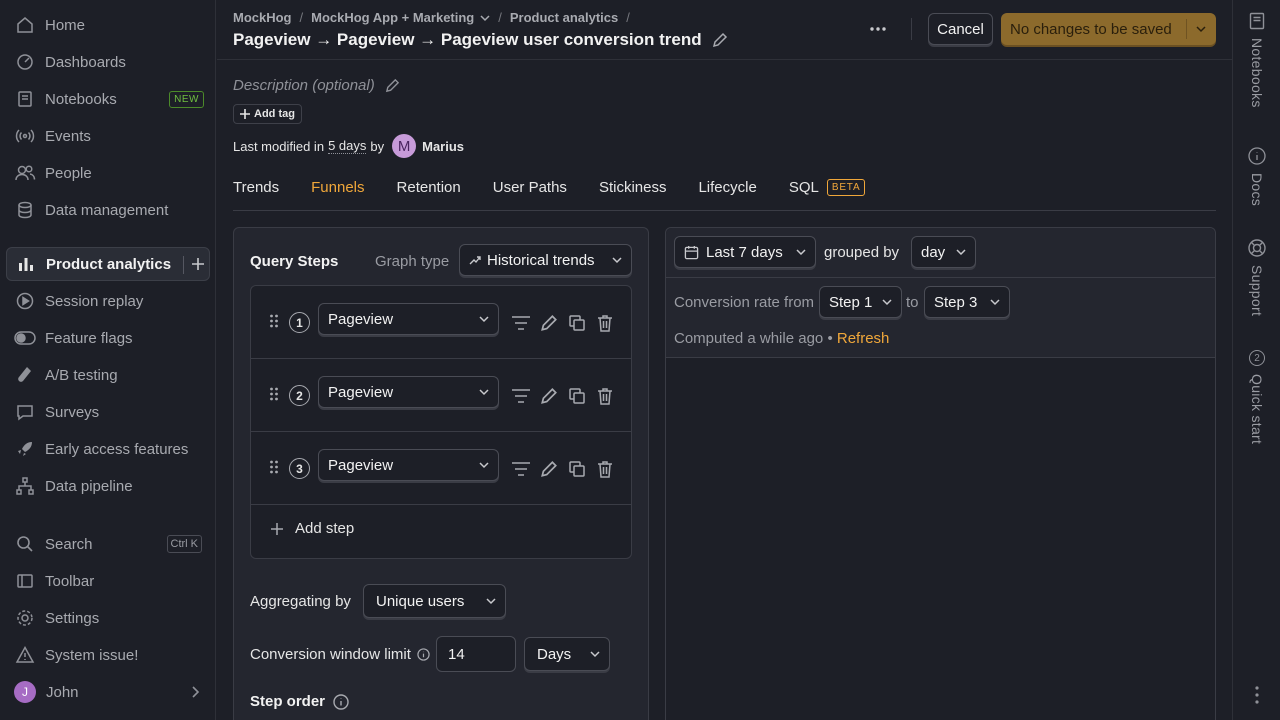 The width and height of the screenshot is (1280, 720). Describe the element at coordinates (294, 261) in the screenshot. I see `query-steps-title: Query Steps` at that location.